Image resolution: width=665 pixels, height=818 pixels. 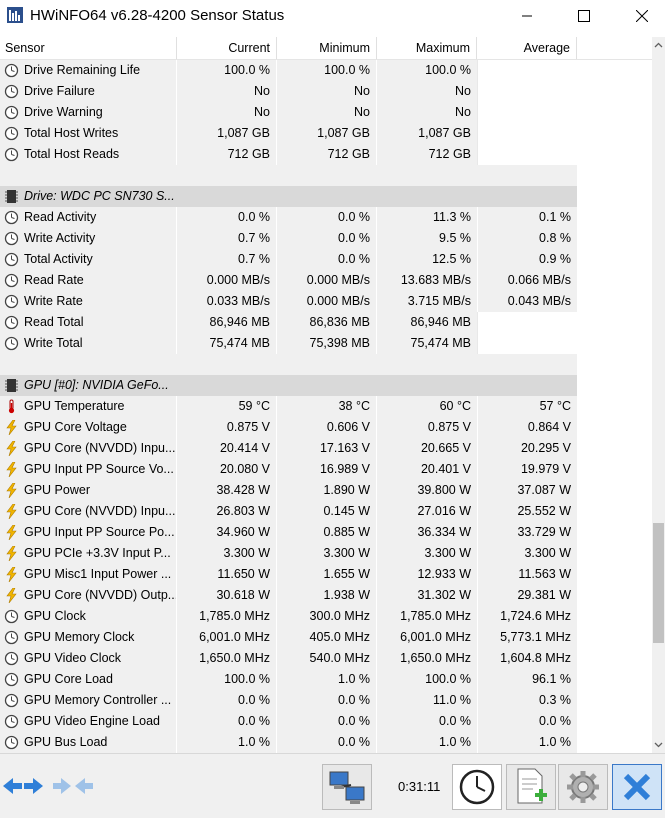 What do you see at coordinates (427, 238) in the screenshot?
I see `maximum-value: 9.5 %` at bounding box center [427, 238].